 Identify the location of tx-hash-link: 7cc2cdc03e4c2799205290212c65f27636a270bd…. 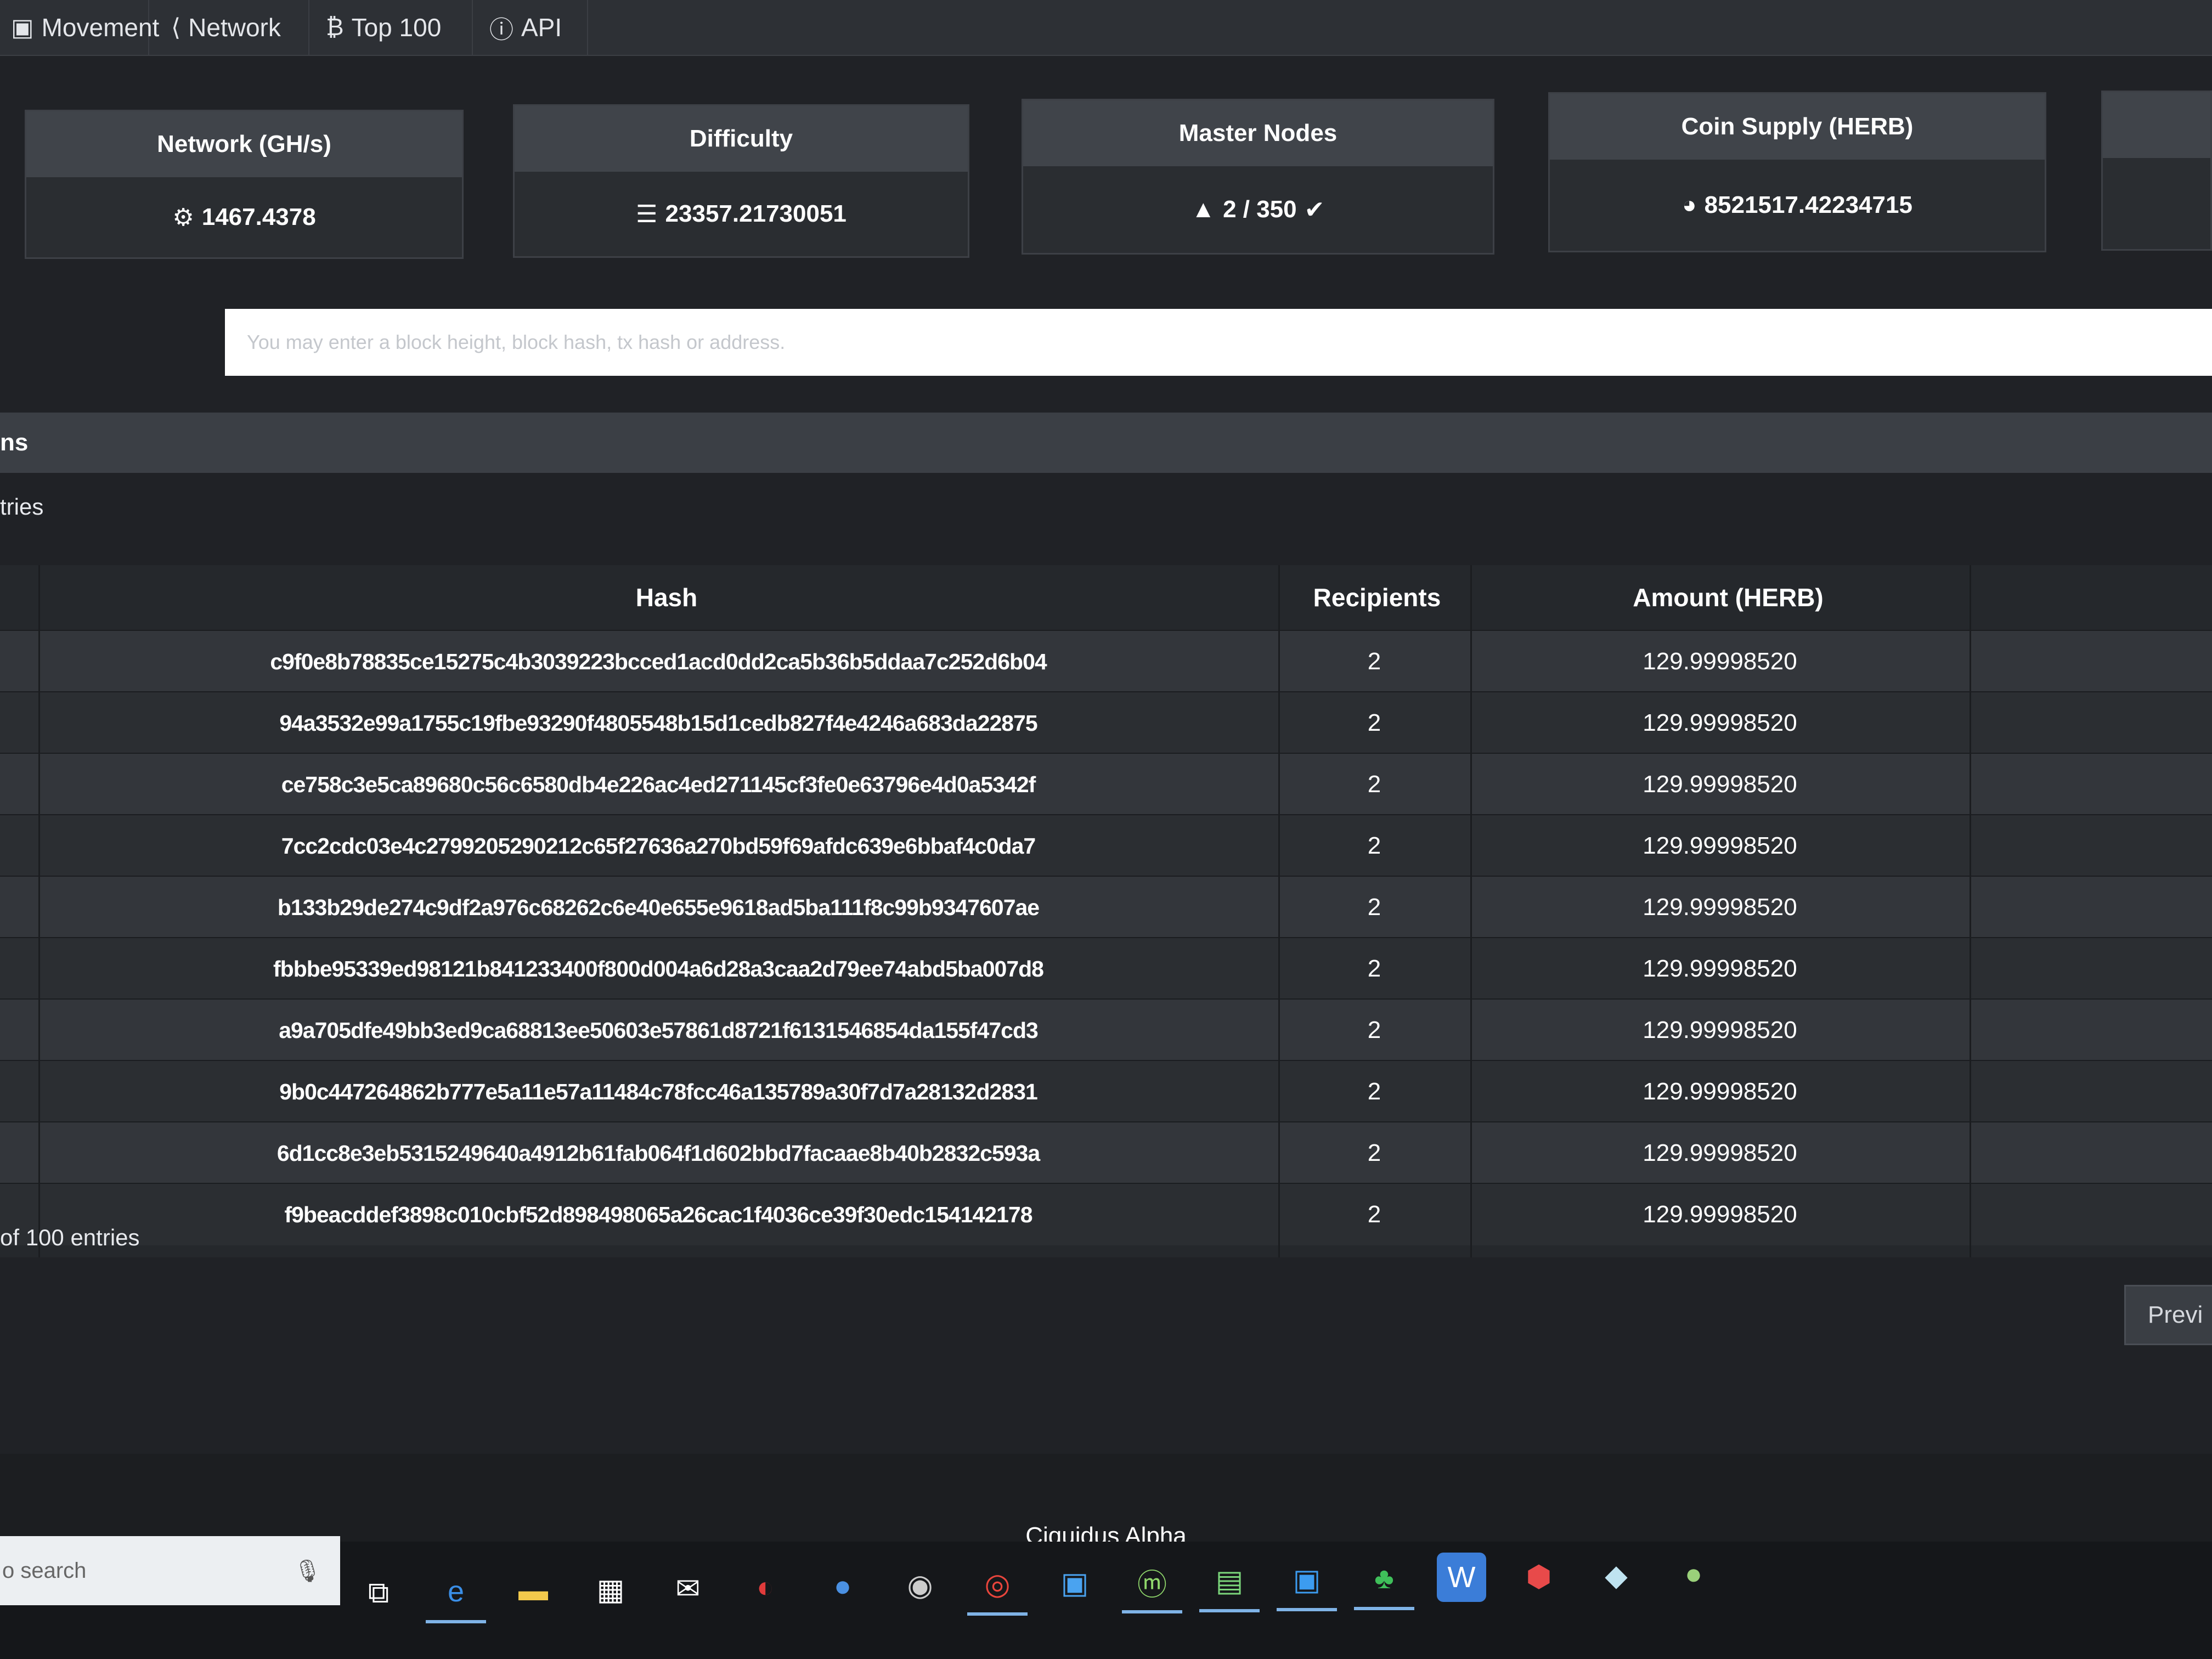
(658, 846).